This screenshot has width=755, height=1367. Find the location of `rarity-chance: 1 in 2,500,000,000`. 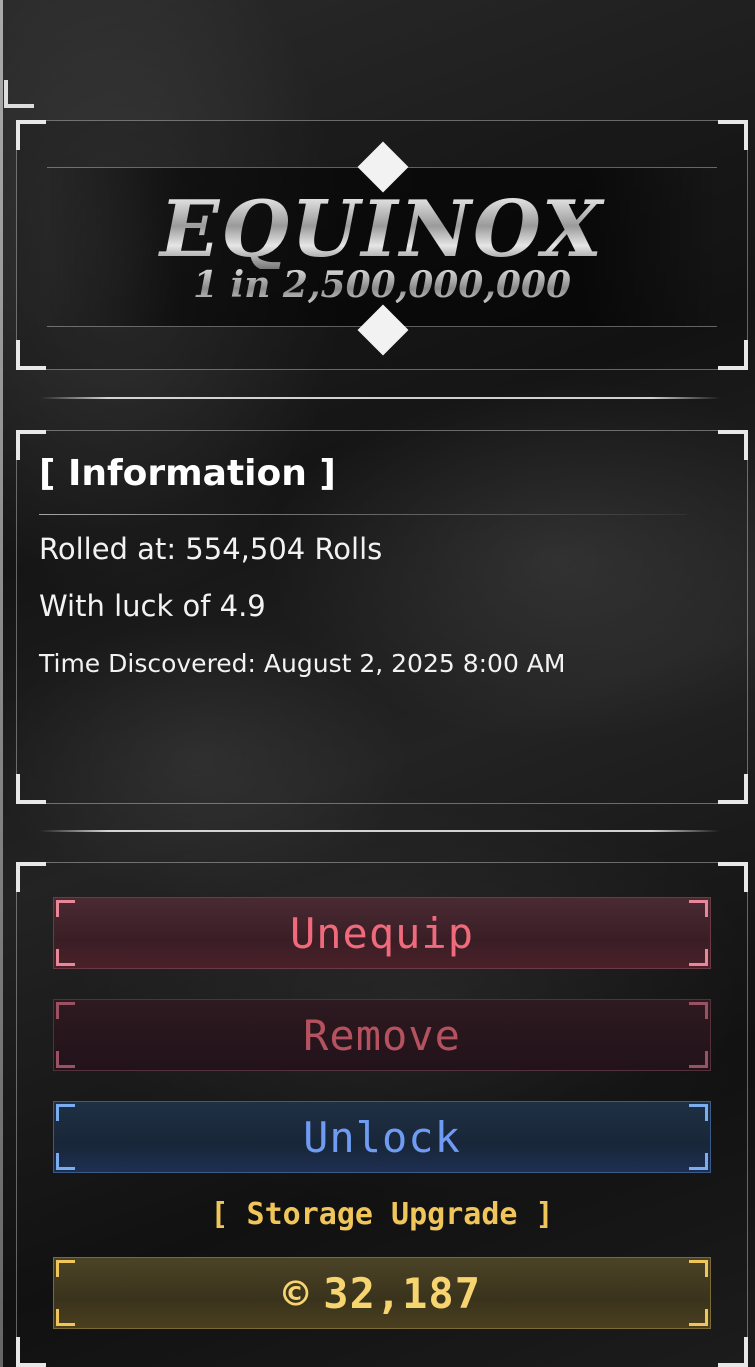

rarity-chance: 1 in 2,500,000,000 is located at coordinates (382, 285).